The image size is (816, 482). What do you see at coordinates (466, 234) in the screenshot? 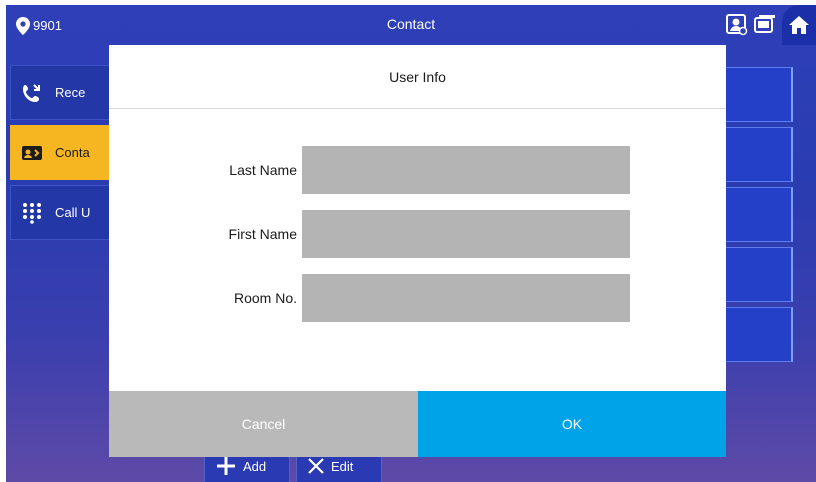
I see `first-name-input` at bounding box center [466, 234].